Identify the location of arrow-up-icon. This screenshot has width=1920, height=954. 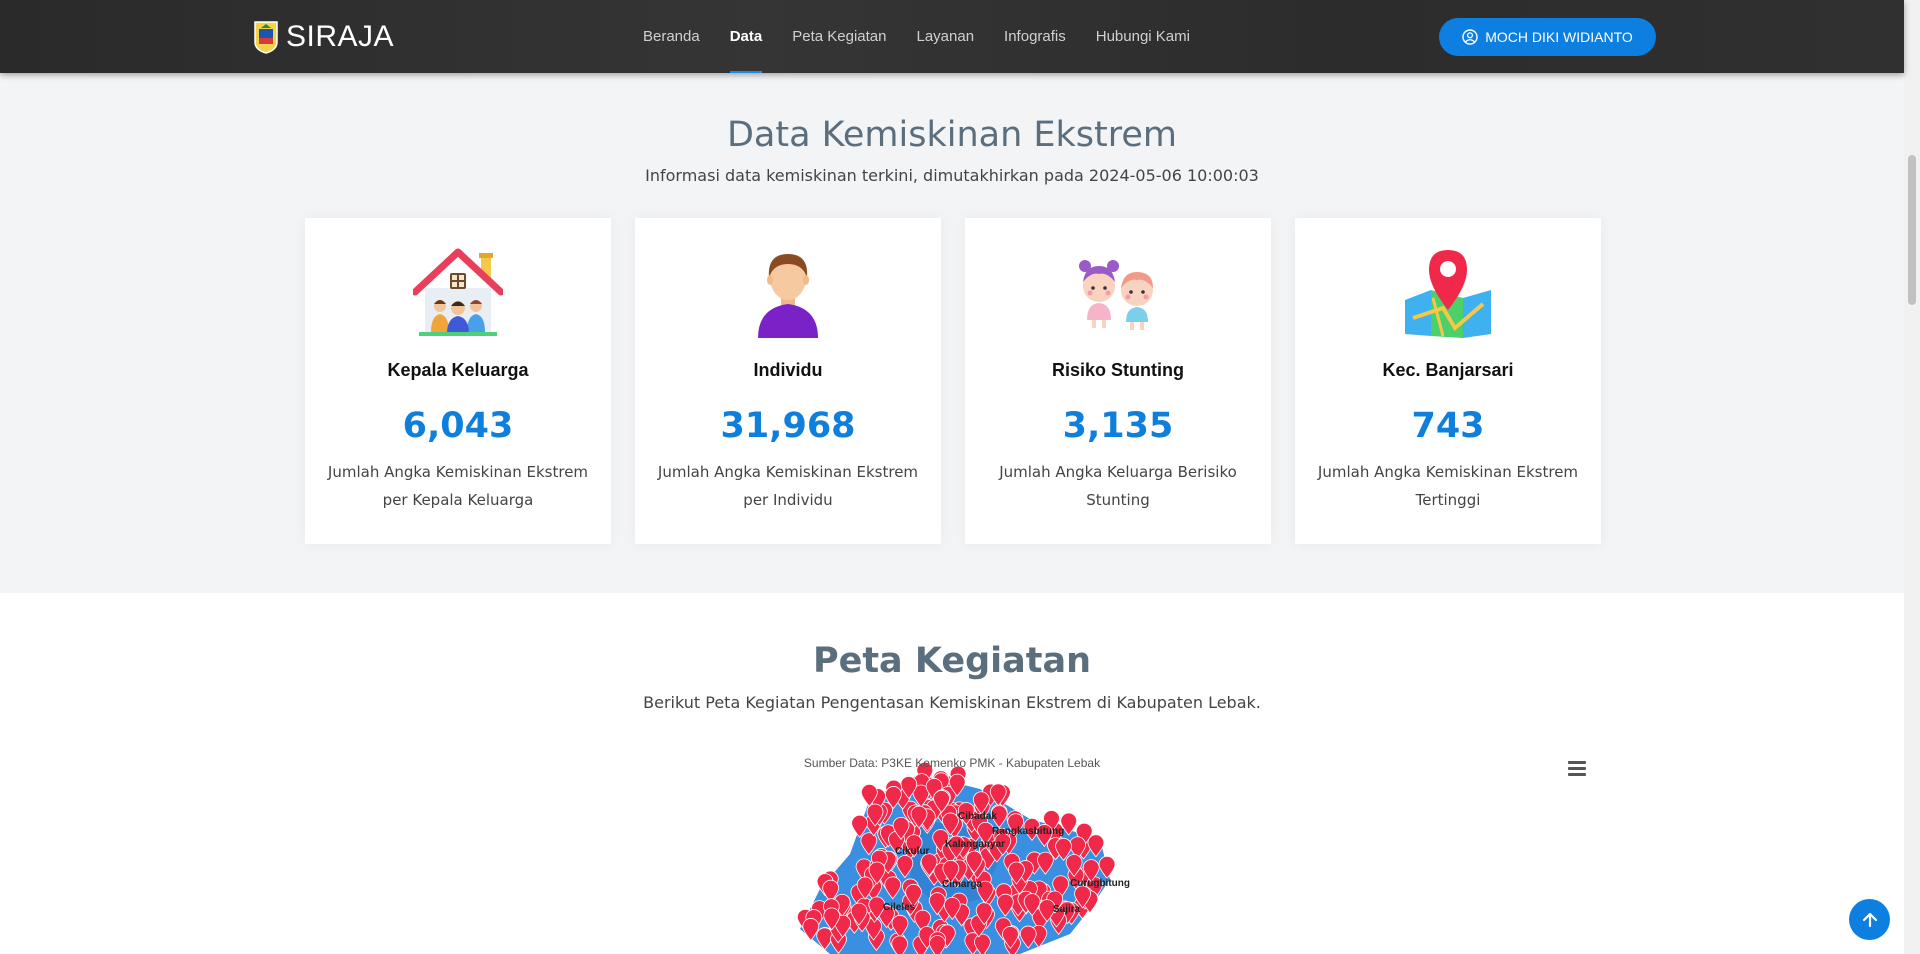
(1869, 919).